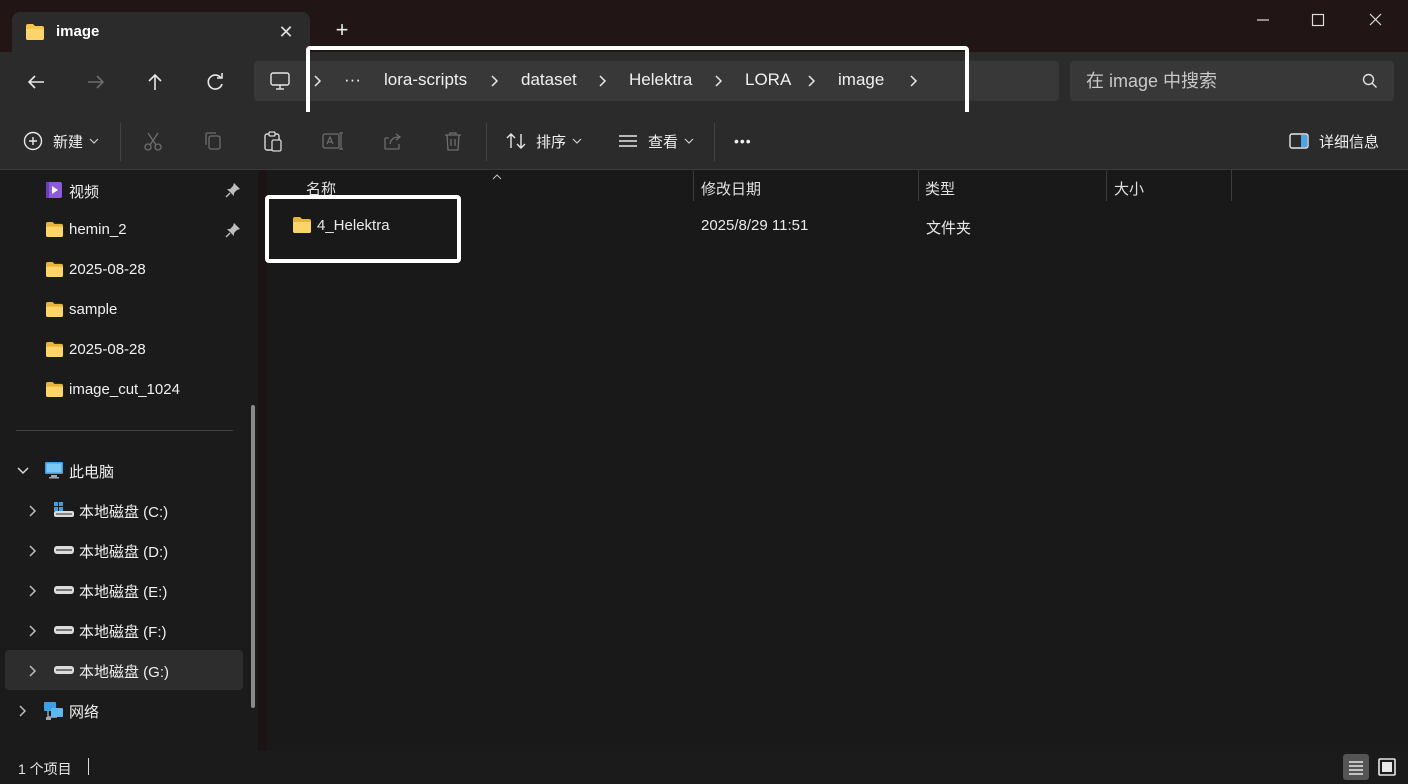  I want to click on sidebar-item-hemin-2: hemin_2, so click(124, 230).